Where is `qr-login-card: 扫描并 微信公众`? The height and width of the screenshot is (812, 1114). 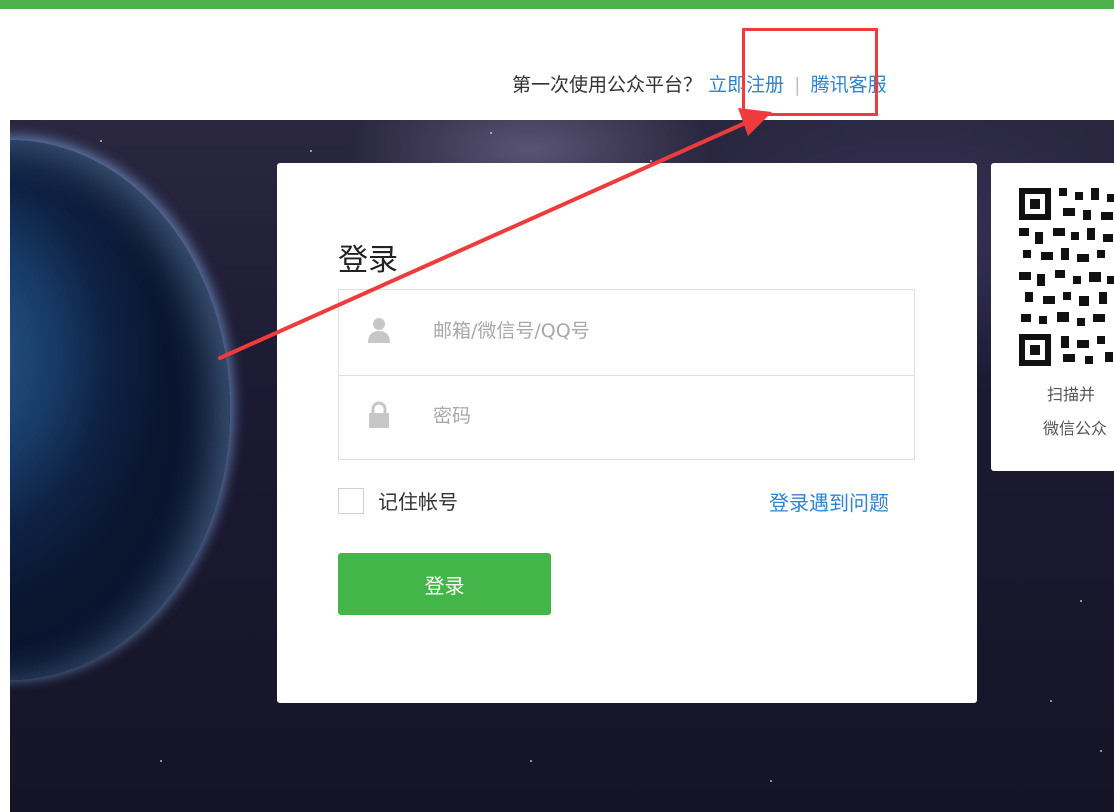
qr-login-card: 扫描并 微信公众 is located at coordinates (1052, 317).